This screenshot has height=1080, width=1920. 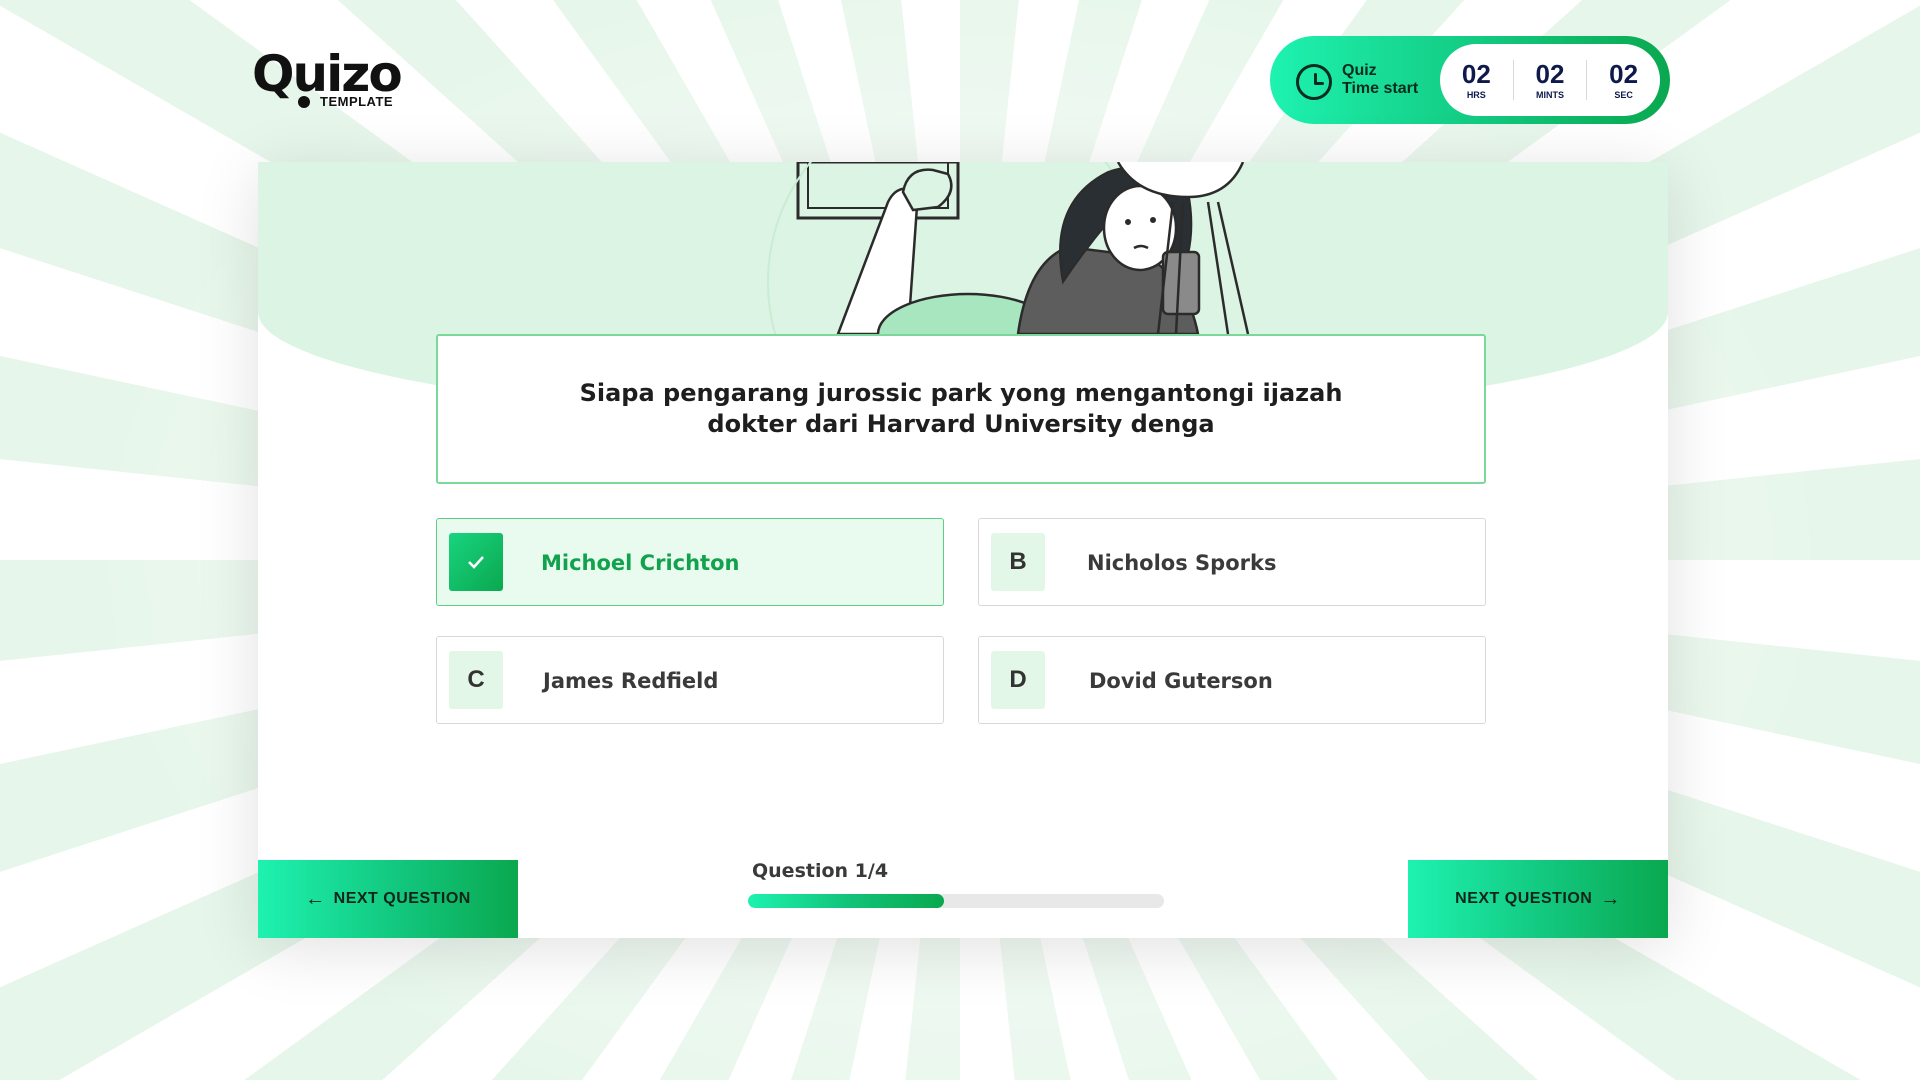 I want to click on timer-minutes-label: MINTS, so click(x=1549, y=95).